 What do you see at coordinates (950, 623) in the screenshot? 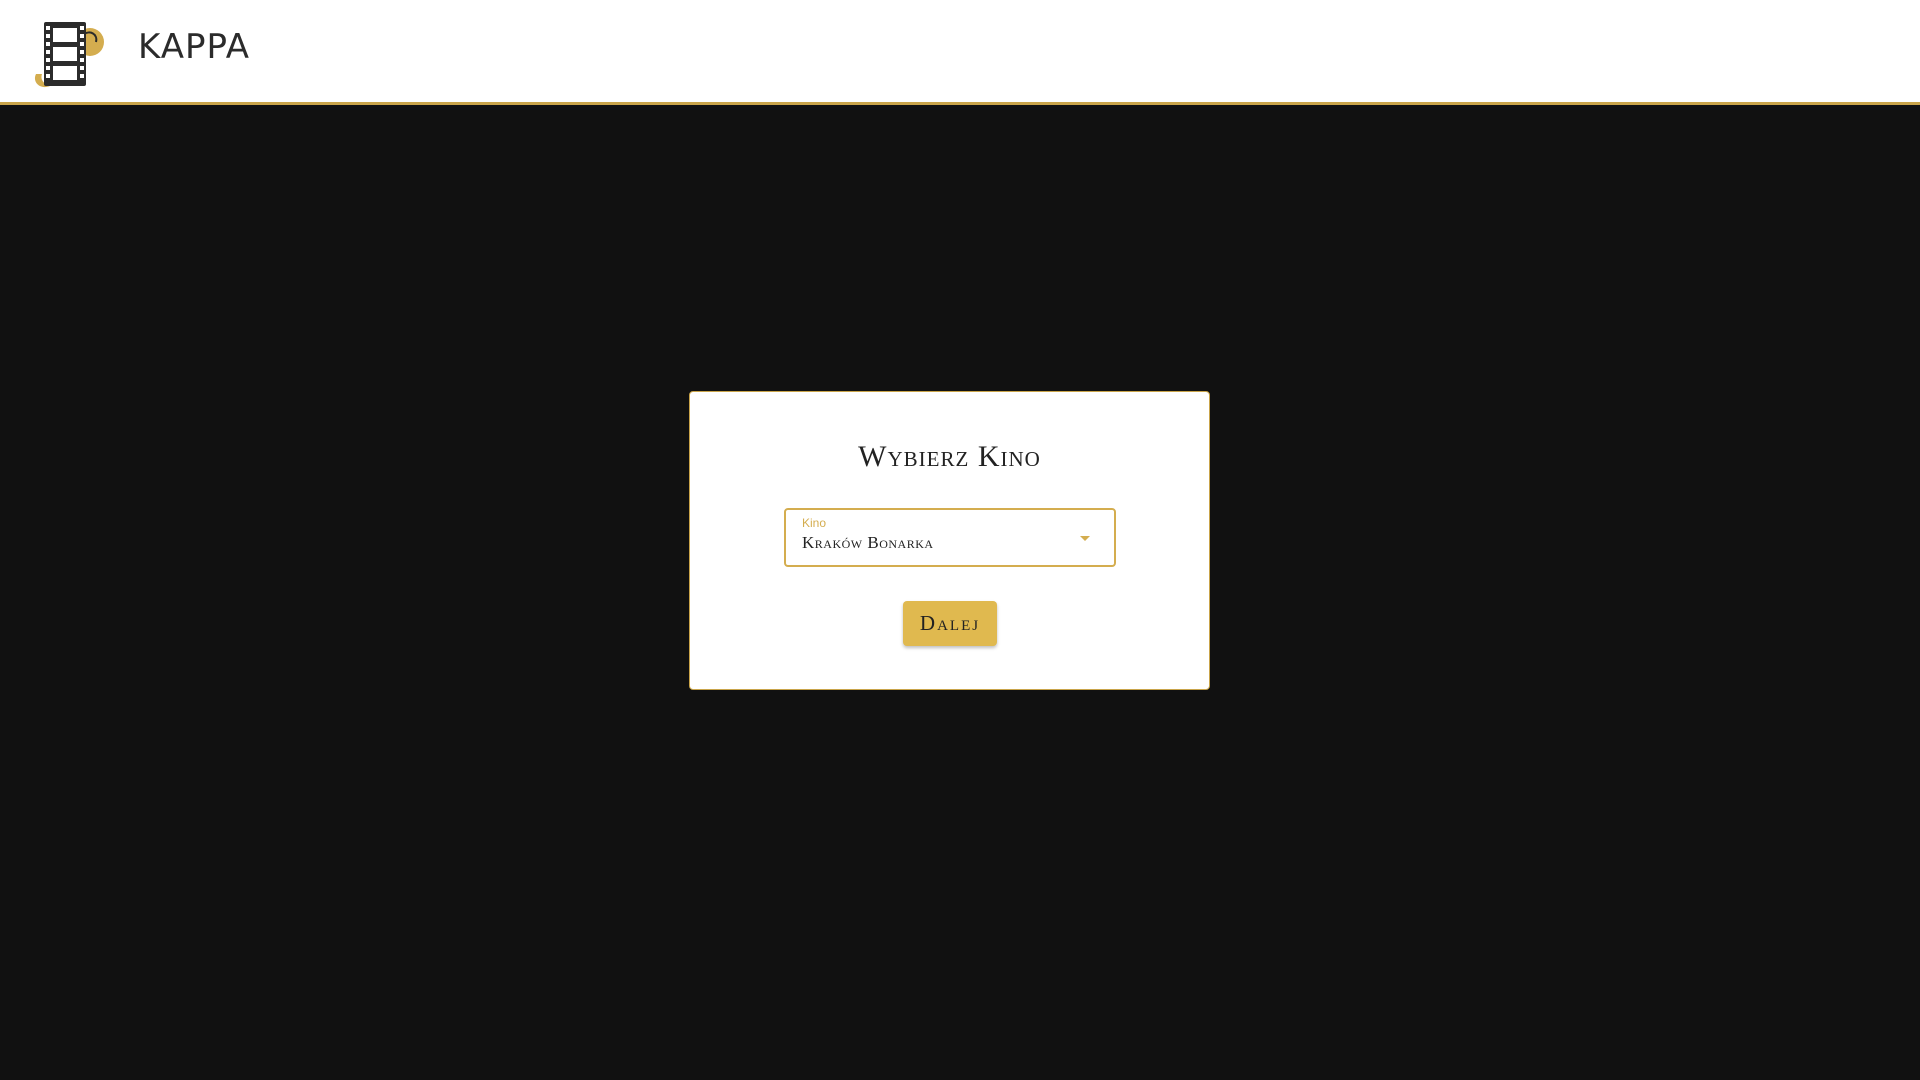
I see `next-button: Dalej` at bounding box center [950, 623].